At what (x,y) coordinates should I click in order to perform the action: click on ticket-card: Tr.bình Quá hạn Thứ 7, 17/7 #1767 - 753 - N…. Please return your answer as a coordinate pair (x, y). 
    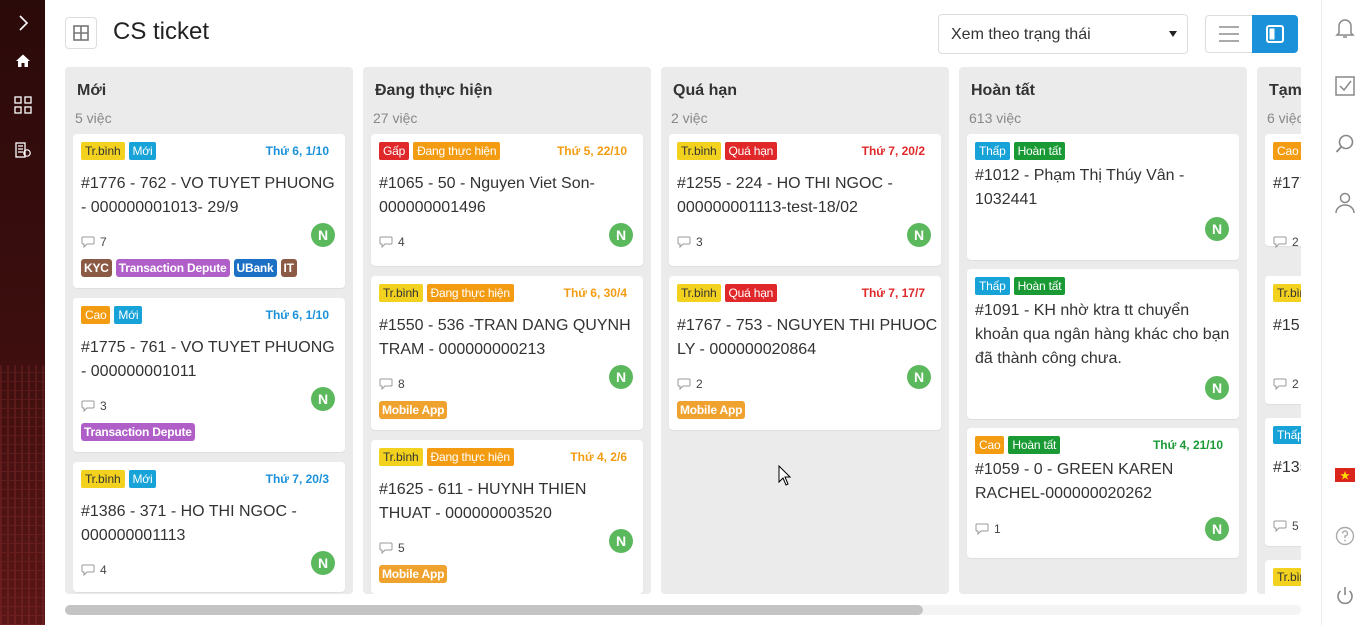
    Looking at the image, I should click on (805, 353).